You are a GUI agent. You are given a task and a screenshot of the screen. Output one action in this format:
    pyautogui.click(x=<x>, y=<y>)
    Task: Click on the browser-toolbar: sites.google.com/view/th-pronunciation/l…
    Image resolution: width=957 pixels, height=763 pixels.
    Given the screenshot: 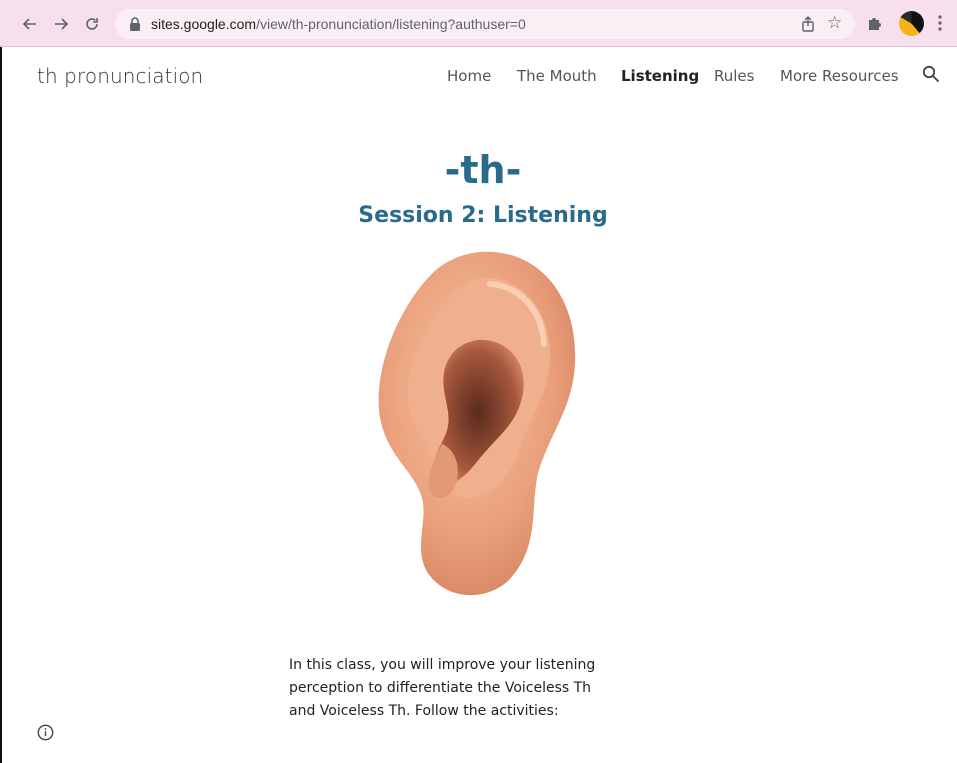 What is the action you would take?
    pyautogui.click(x=478, y=23)
    